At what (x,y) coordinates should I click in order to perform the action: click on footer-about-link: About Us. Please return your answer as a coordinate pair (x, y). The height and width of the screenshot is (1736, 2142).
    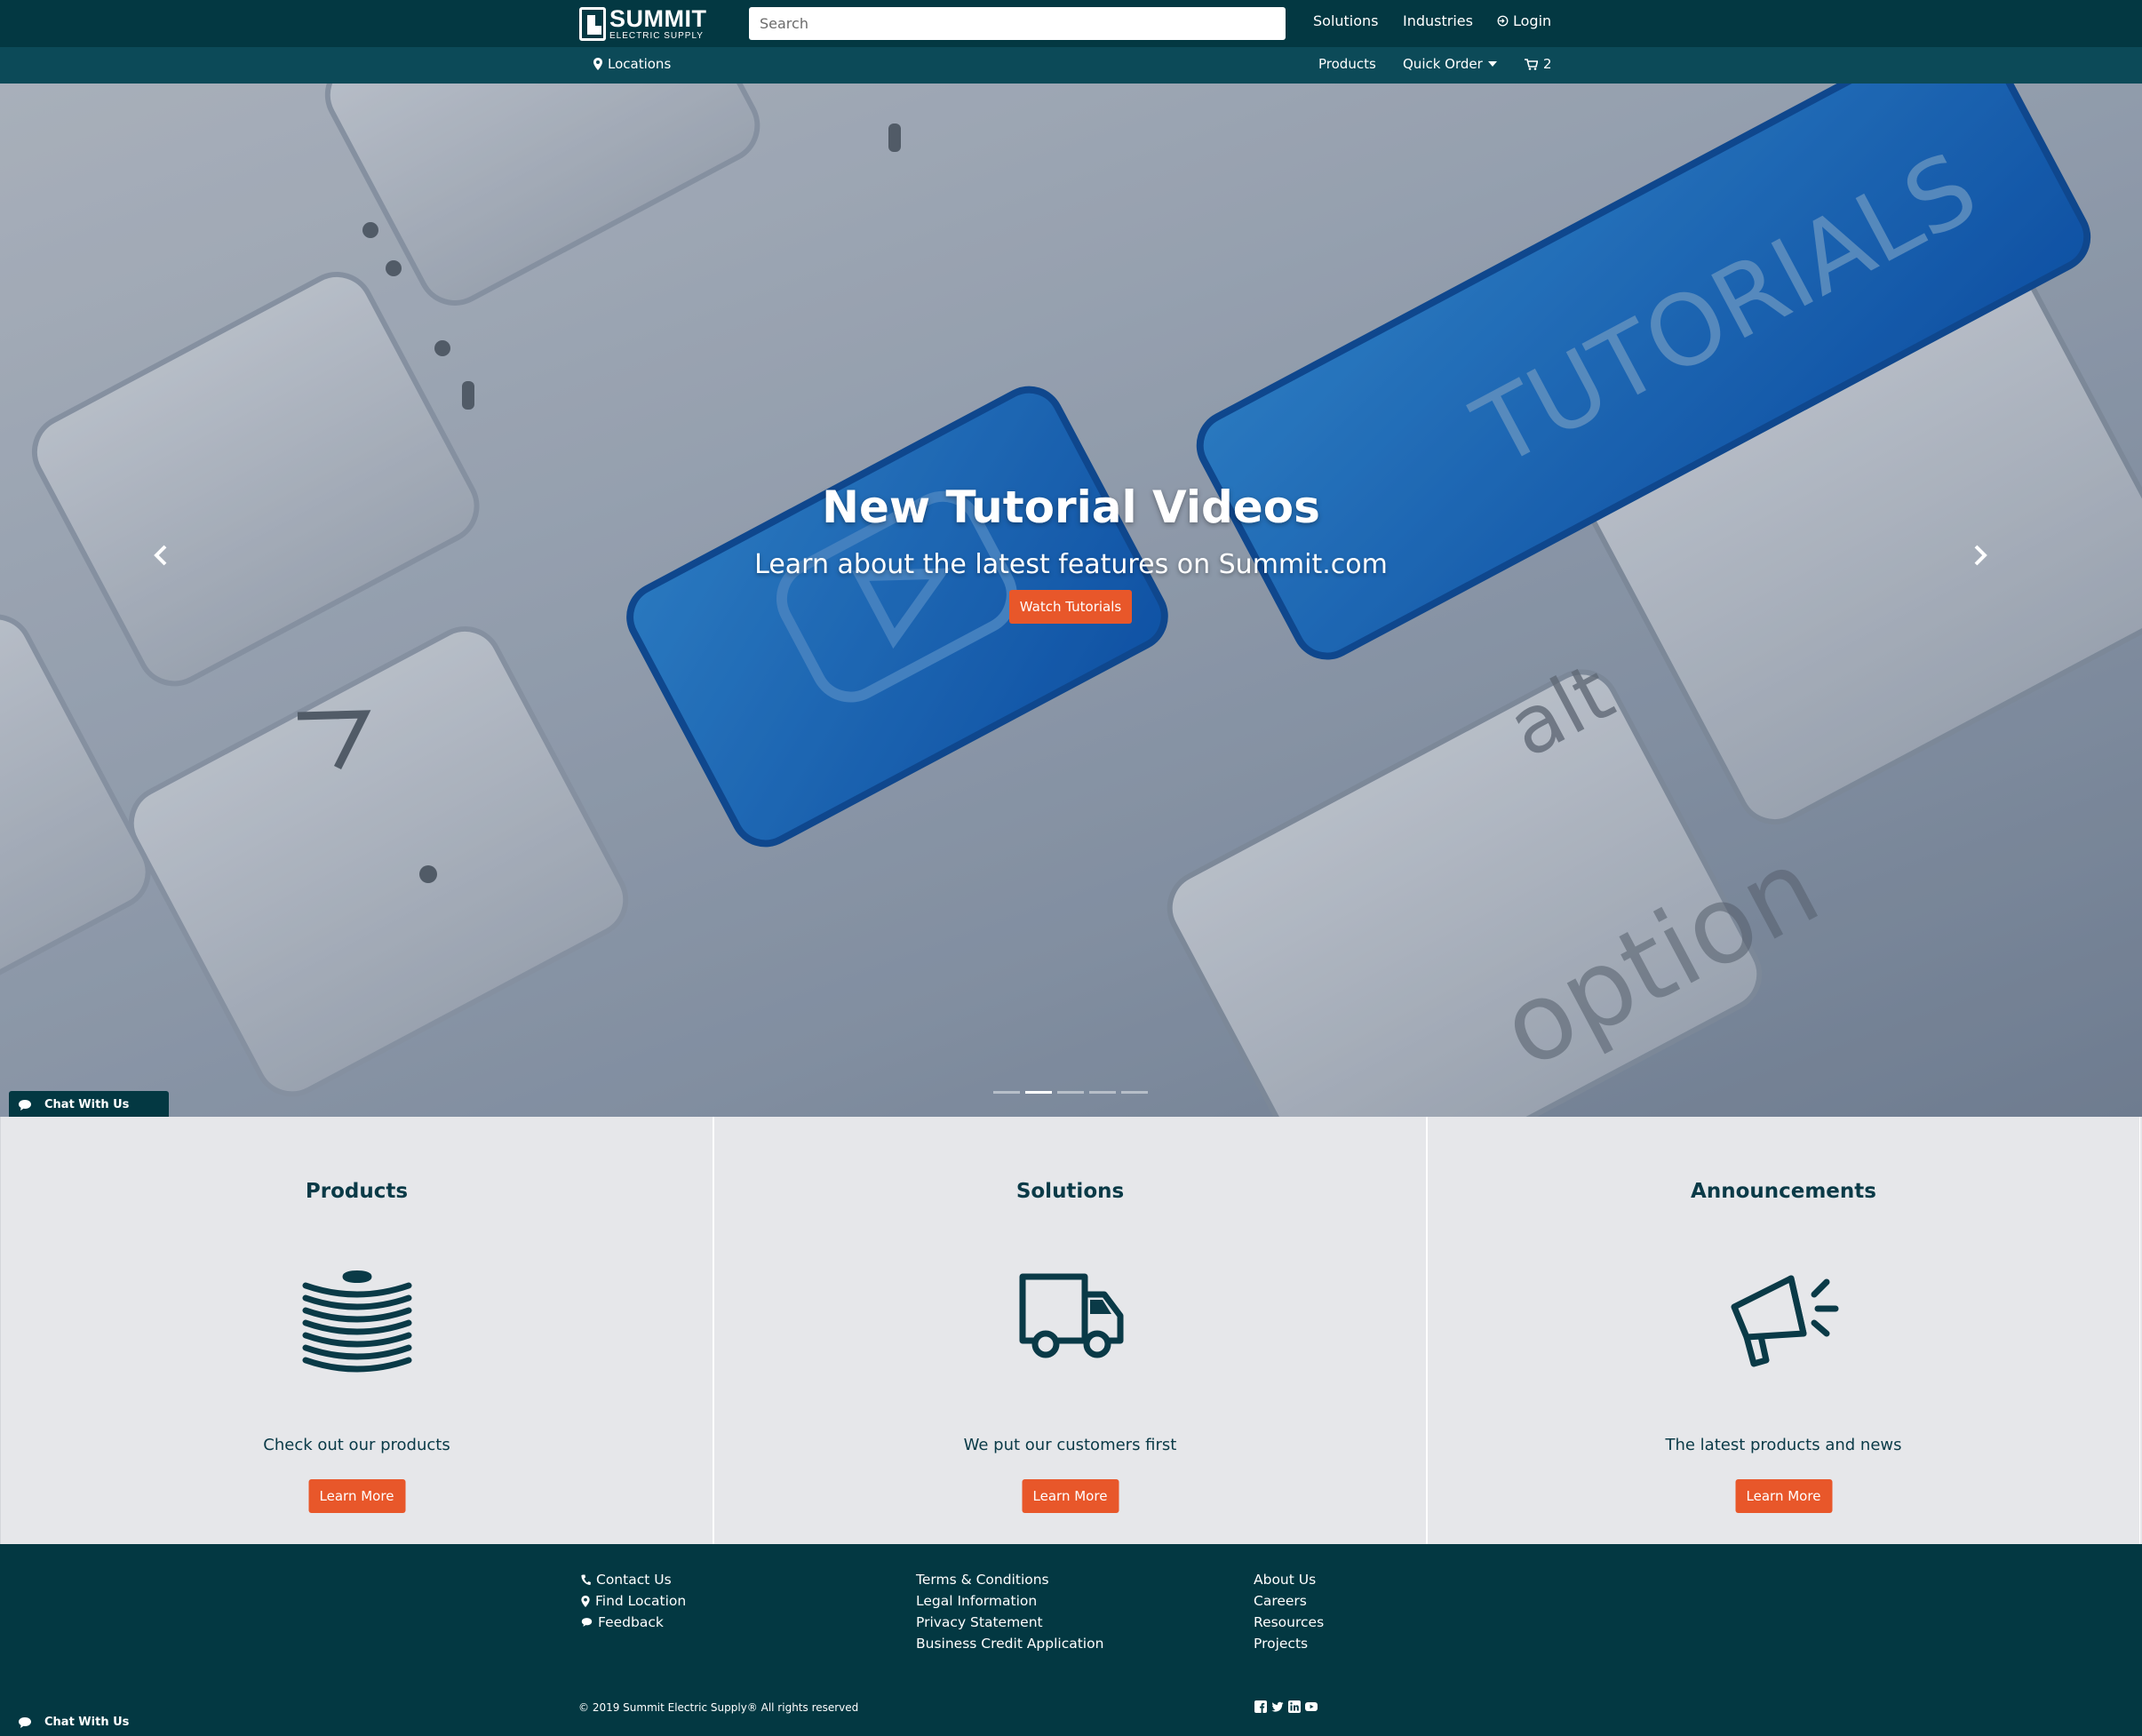
    Looking at the image, I should click on (1289, 1580).